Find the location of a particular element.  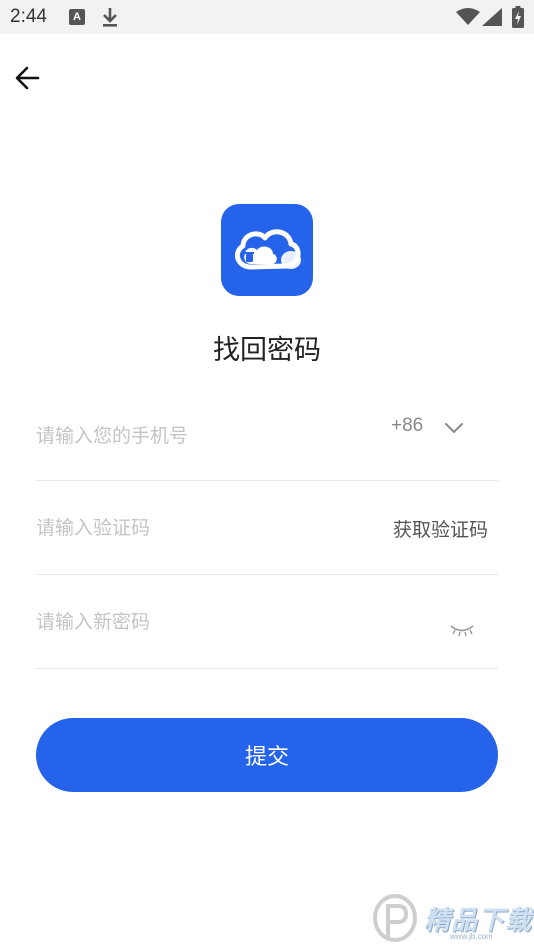

back-arrow-icon is located at coordinates (28, 78).